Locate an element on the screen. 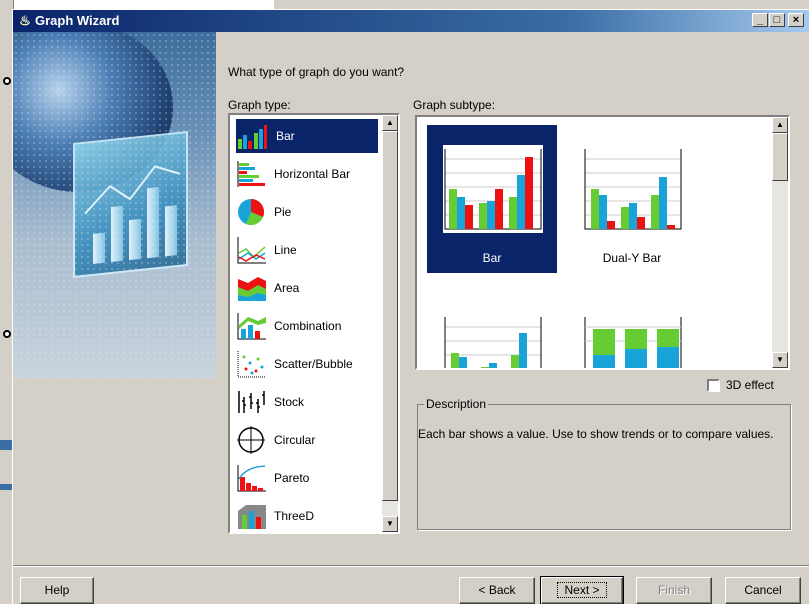 This screenshot has width=809, height=604. graph-type-item-pareto: Pareto is located at coordinates (307, 478).